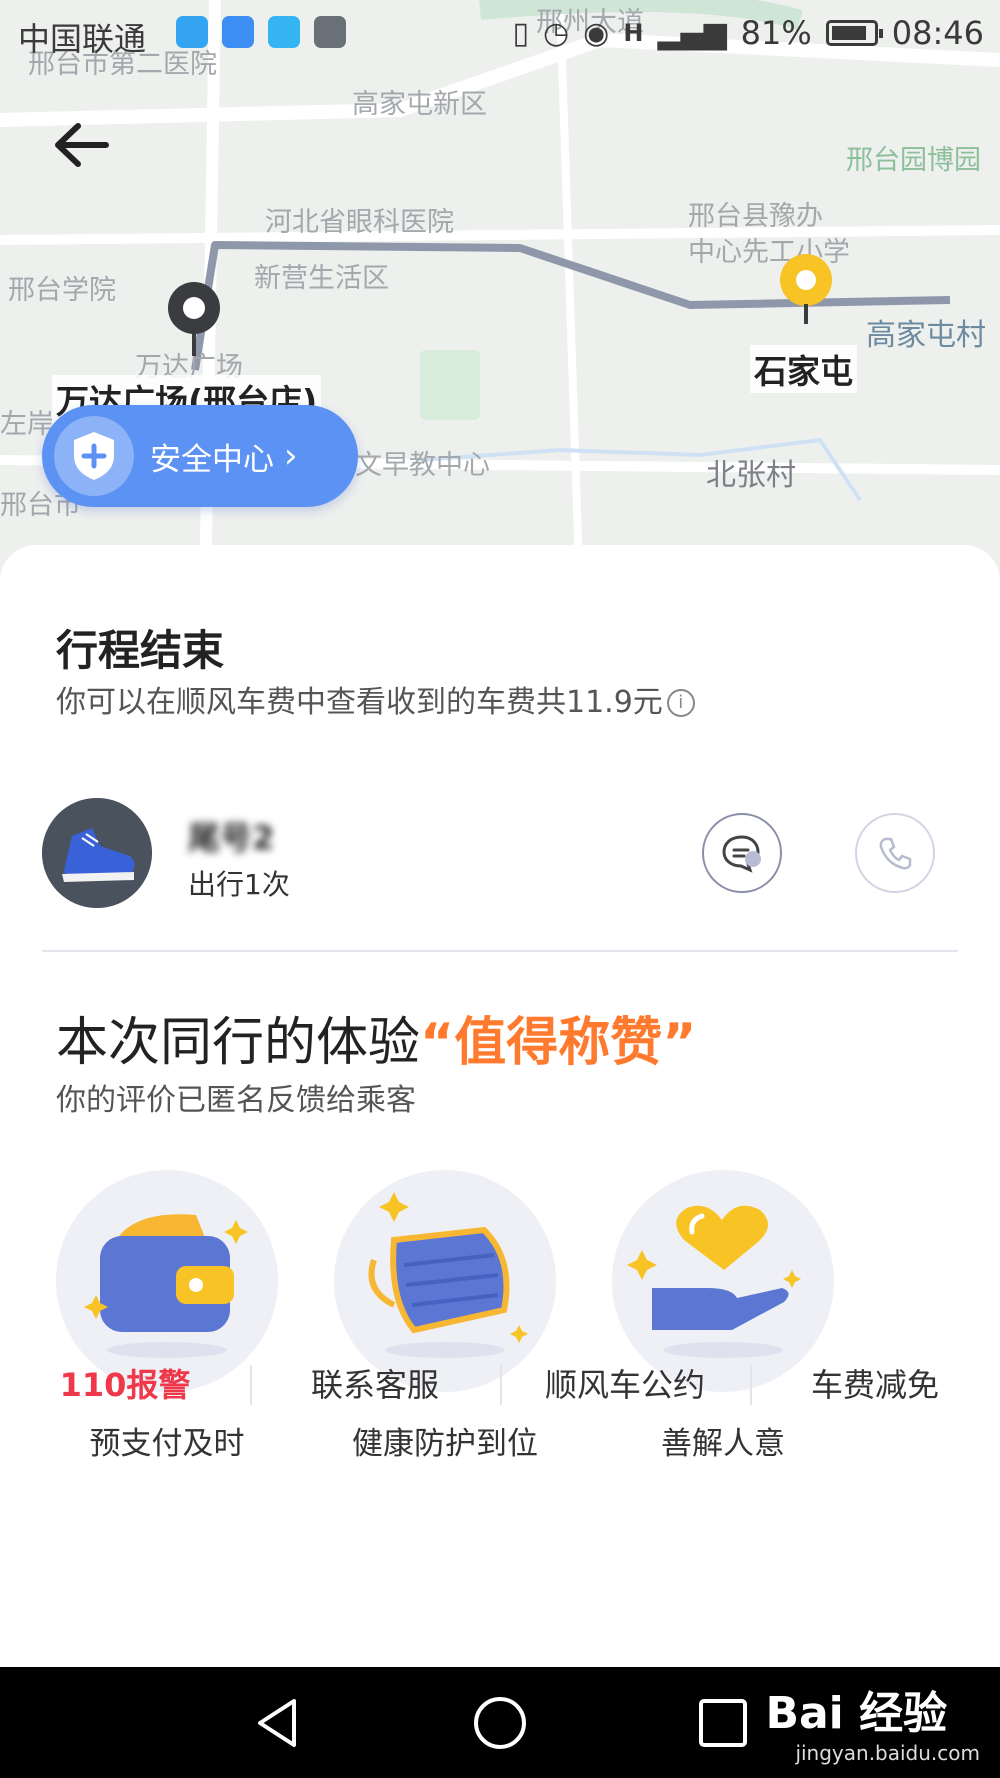  What do you see at coordinates (520, 33) in the screenshot?
I see `vibrate-icon: ▯` at bounding box center [520, 33].